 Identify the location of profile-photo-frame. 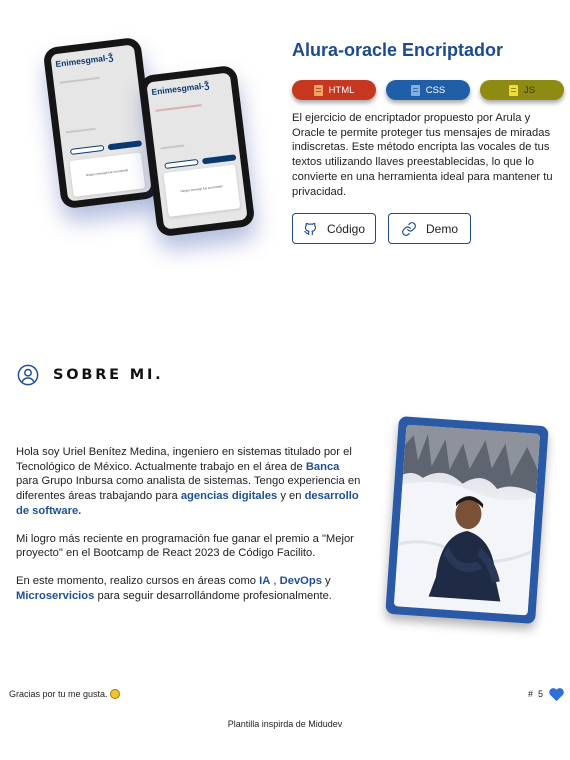
(467, 520).